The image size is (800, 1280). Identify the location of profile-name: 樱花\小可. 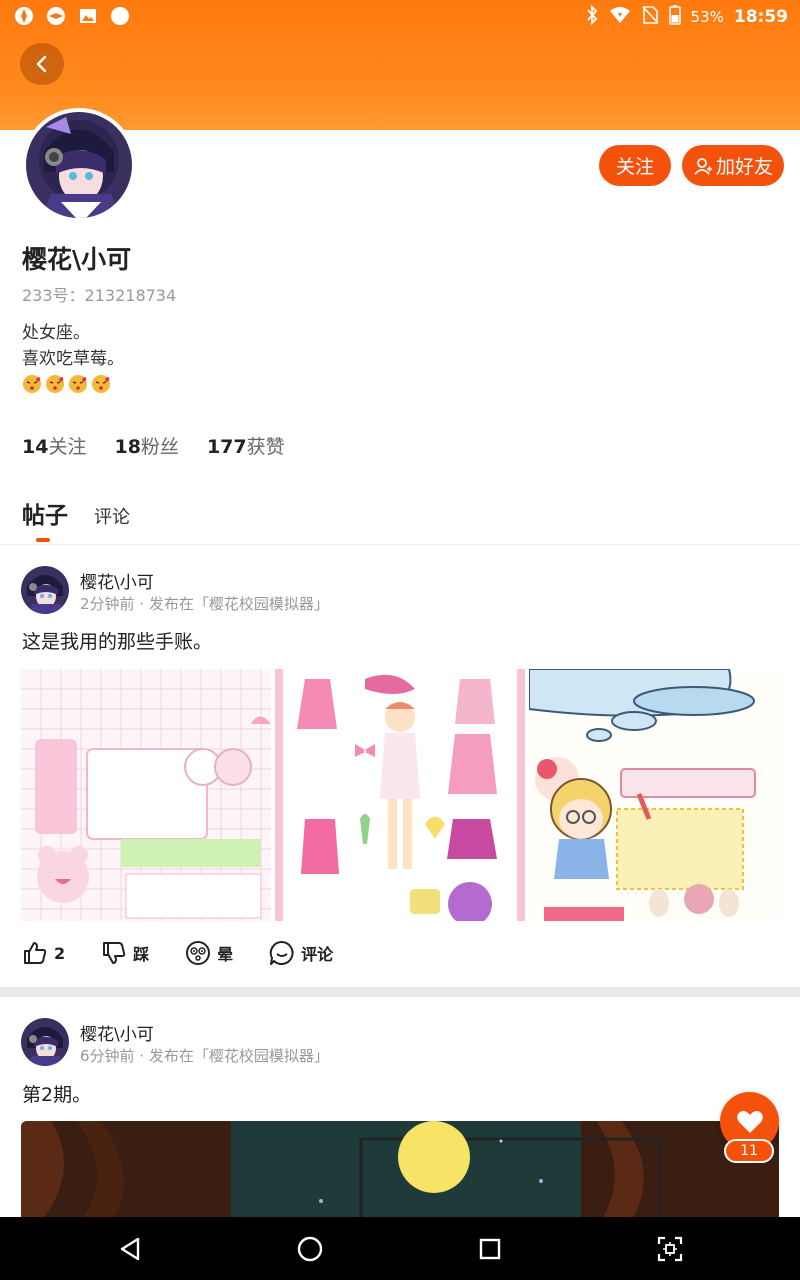
(77, 259).